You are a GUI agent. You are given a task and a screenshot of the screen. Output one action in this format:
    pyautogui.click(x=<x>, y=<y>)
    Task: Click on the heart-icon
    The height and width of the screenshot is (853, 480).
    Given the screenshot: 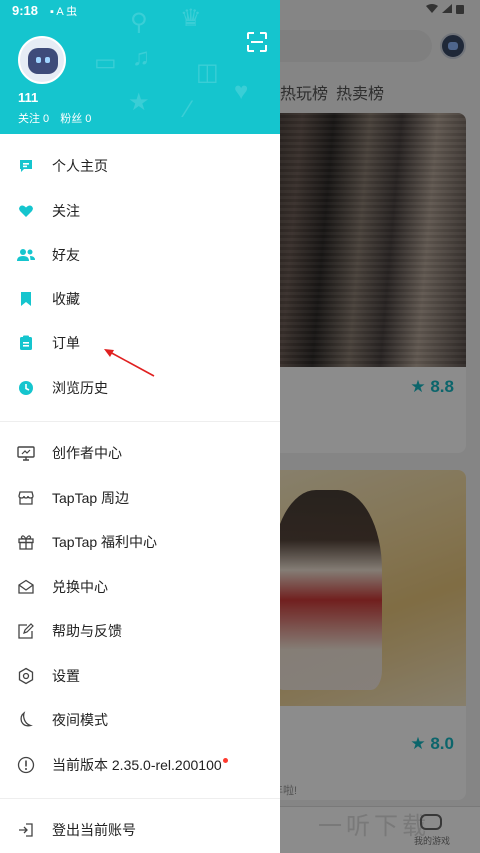 What is the action you would take?
    pyautogui.click(x=26, y=211)
    